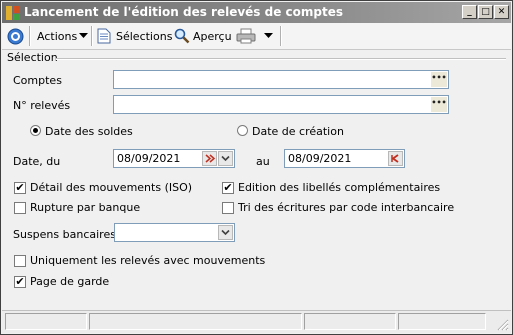 The width and height of the screenshot is (513, 335). What do you see at coordinates (298, 131) in the screenshot?
I see `radio-date-creation-label: Date de création` at bounding box center [298, 131].